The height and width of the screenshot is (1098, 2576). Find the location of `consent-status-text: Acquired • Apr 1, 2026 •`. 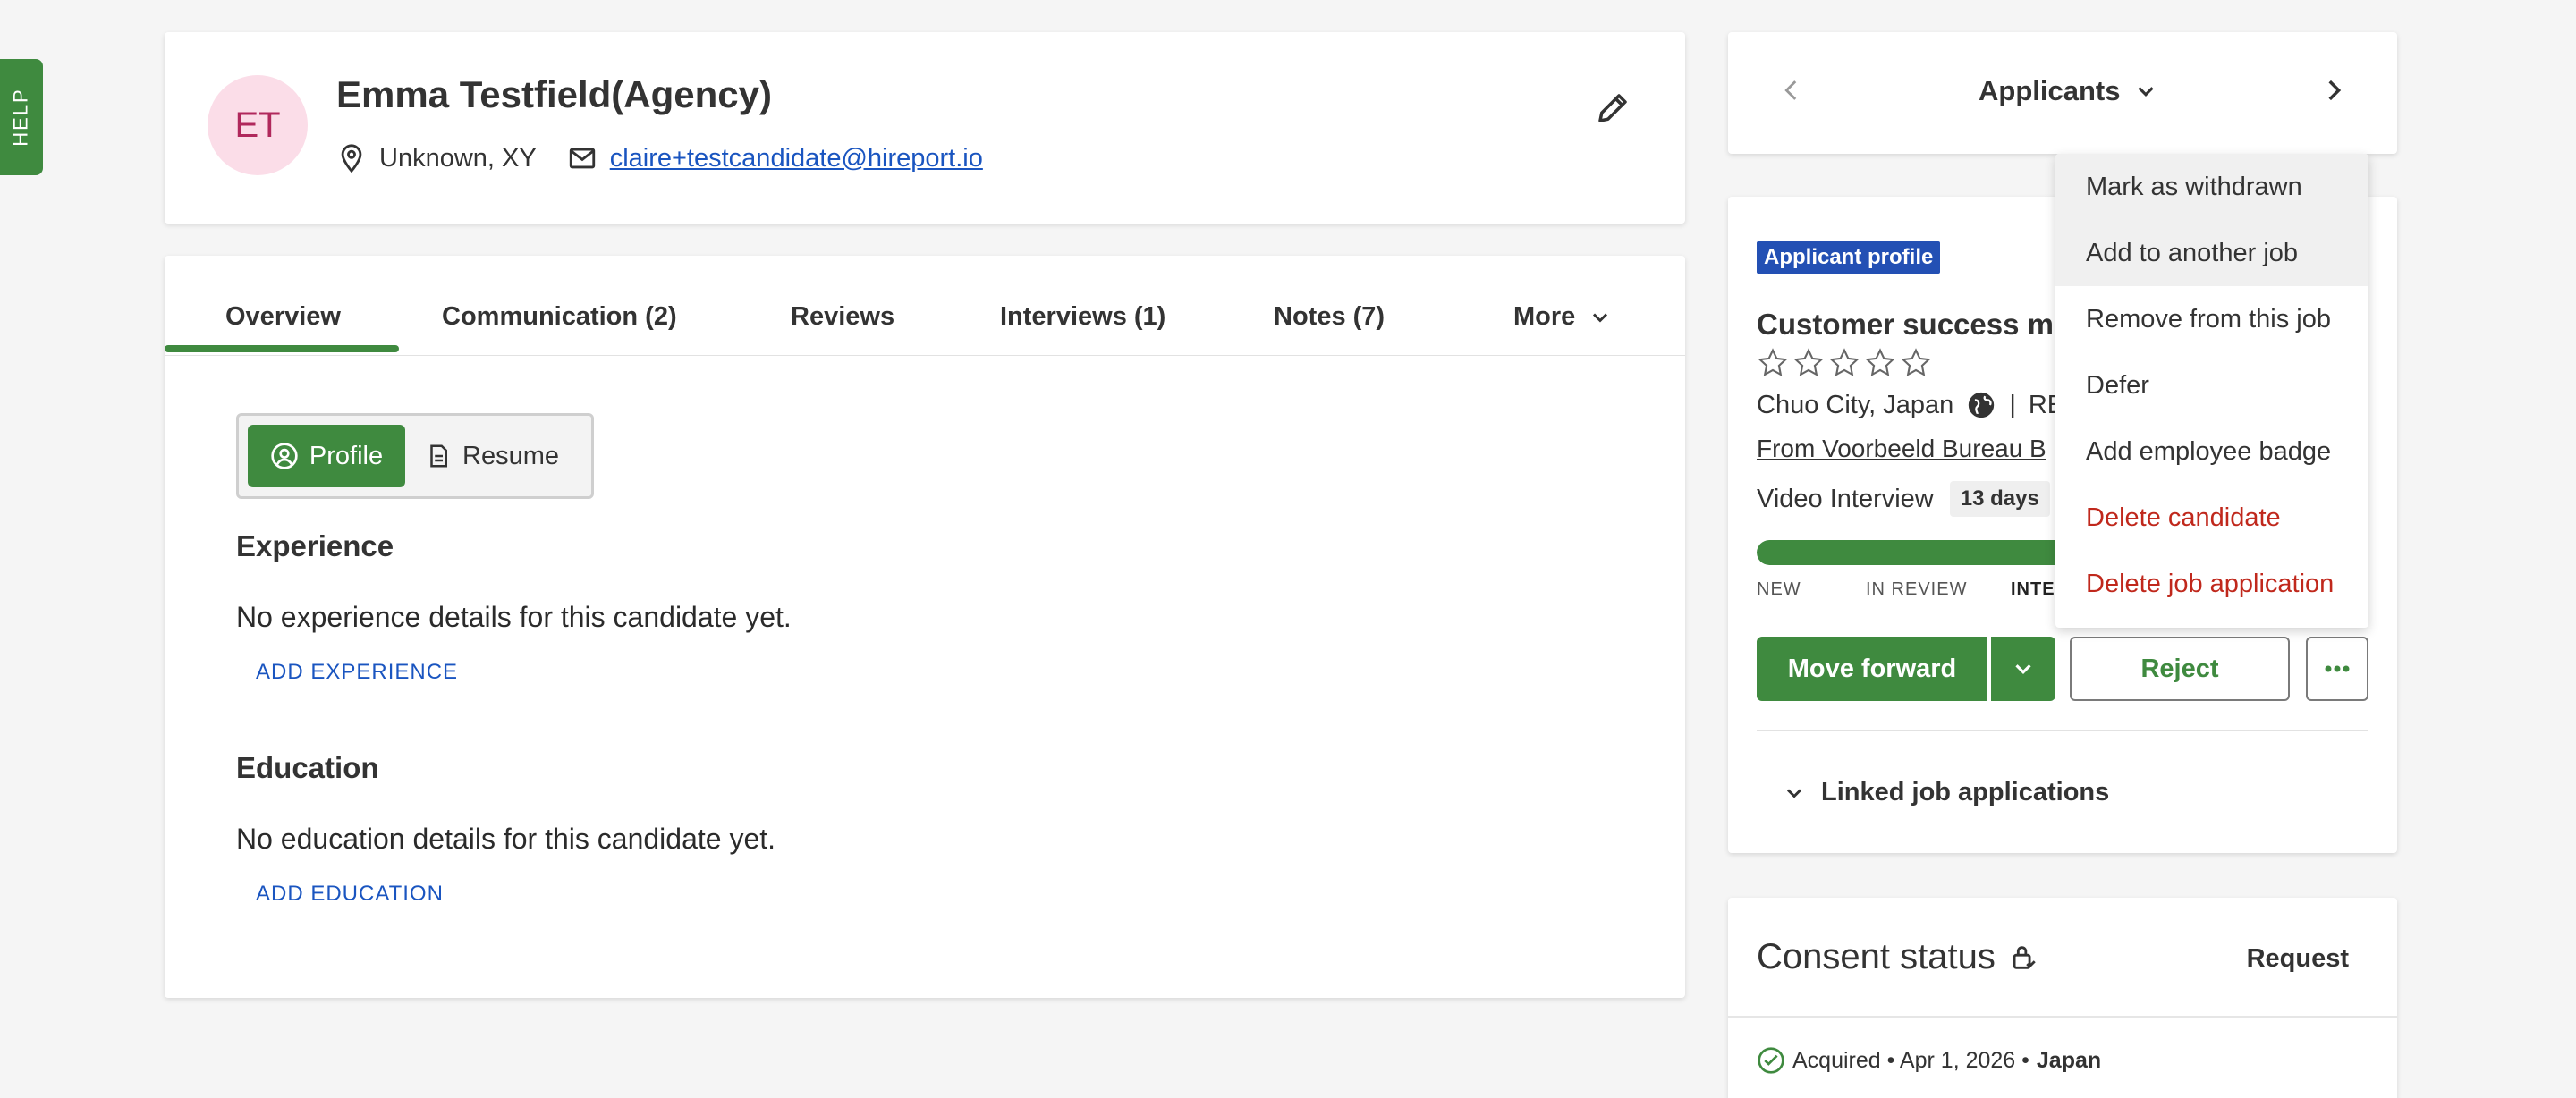

consent-status-text: Acquired • Apr 1, 2026 • is located at coordinates (1910, 1060).